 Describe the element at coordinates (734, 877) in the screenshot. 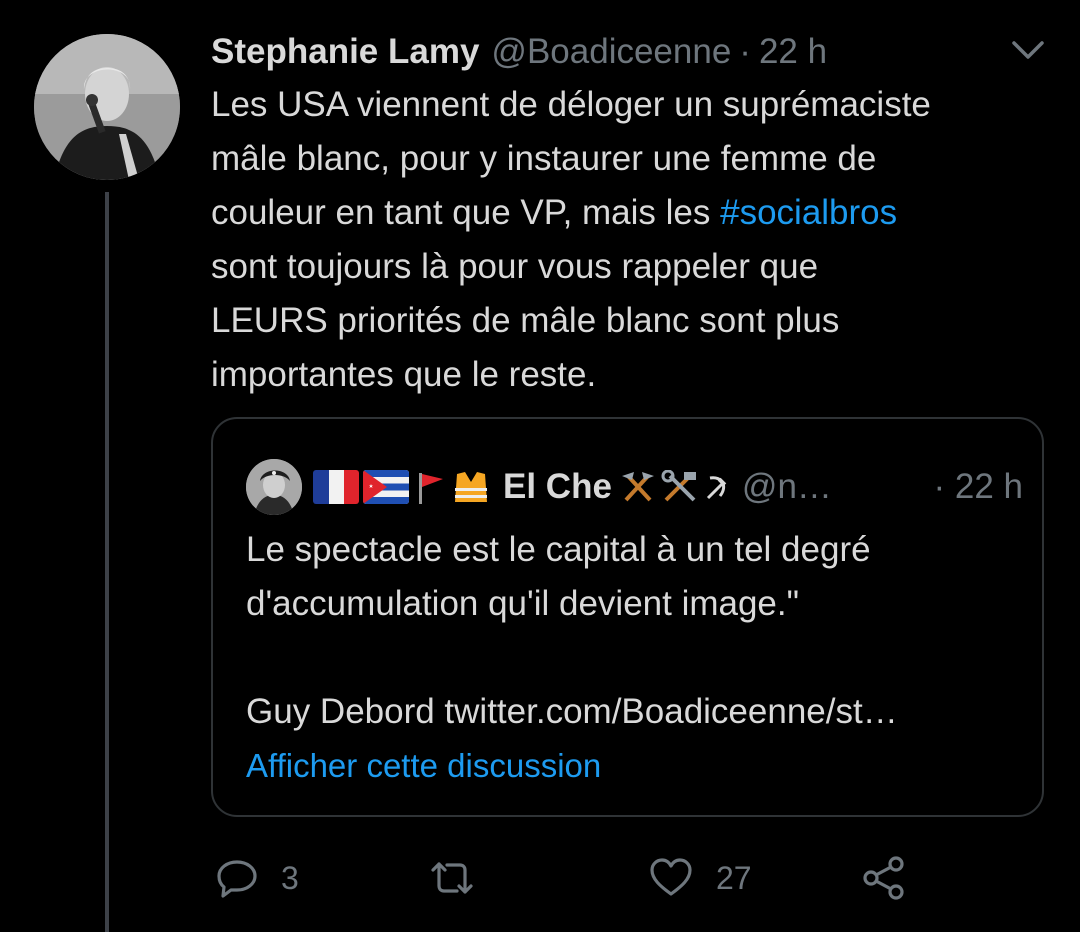

I see `like-count: 27` at that location.